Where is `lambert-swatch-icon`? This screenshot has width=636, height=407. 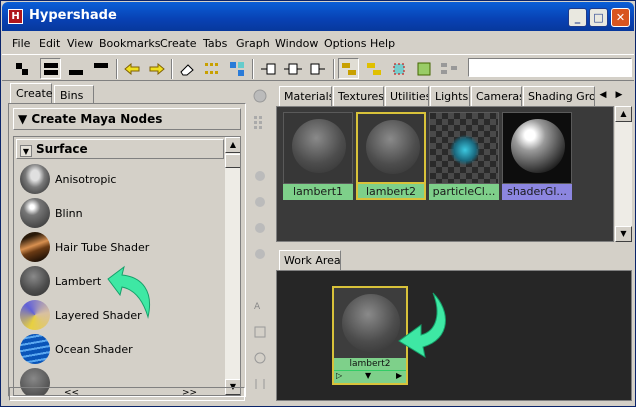
lambert-swatch-icon is located at coordinates (35, 281).